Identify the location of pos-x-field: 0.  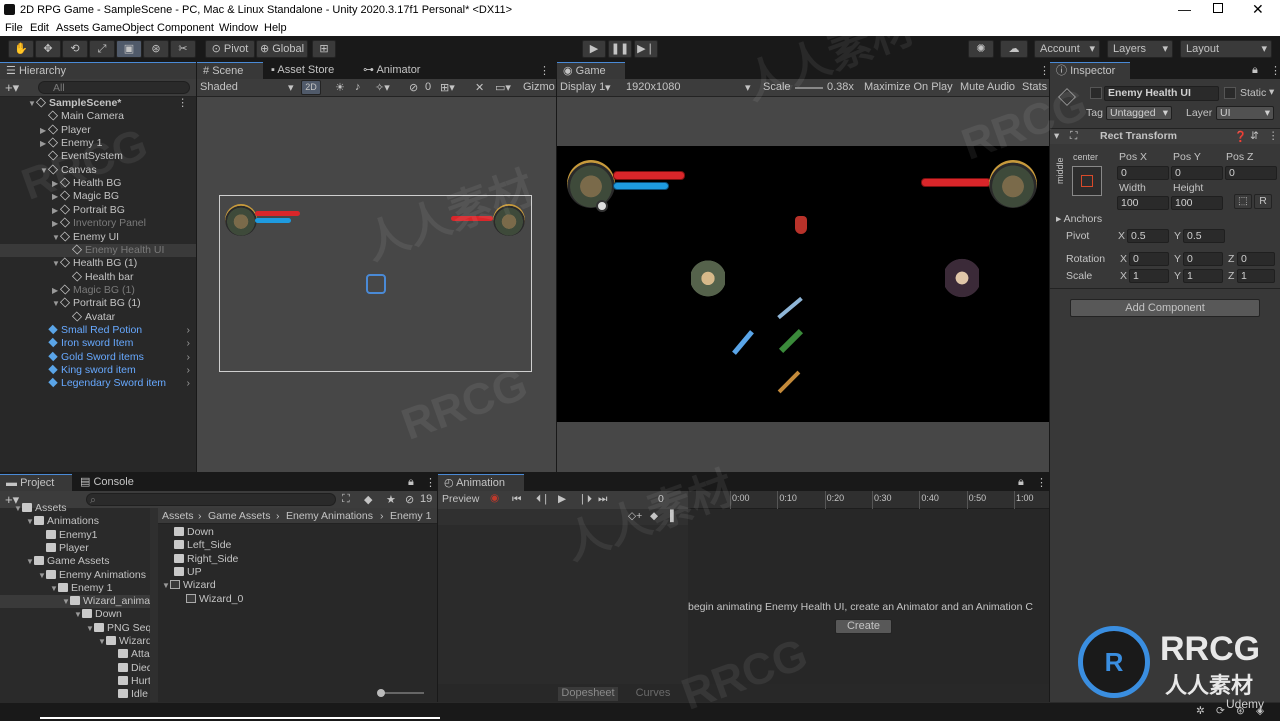
(1143, 173).